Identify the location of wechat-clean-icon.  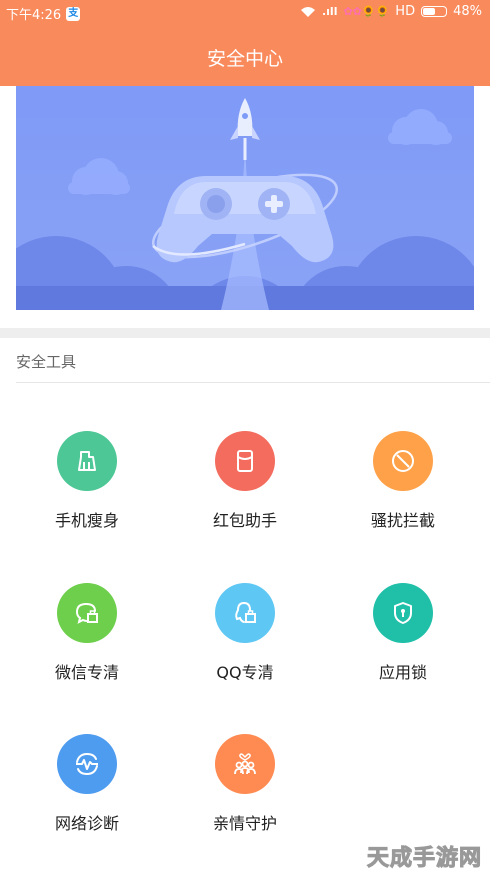
(87, 613).